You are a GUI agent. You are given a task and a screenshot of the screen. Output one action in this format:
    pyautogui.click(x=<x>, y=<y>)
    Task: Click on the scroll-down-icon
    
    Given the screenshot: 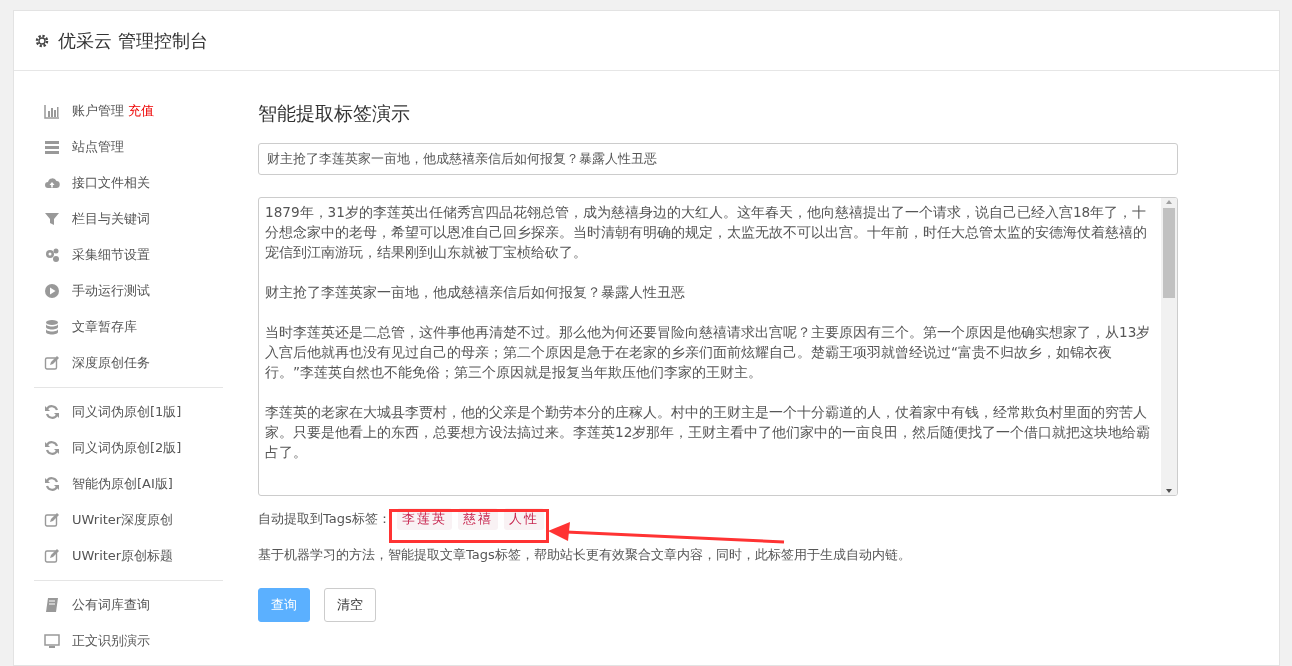 What is the action you would take?
    pyautogui.click(x=1169, y=491)
    